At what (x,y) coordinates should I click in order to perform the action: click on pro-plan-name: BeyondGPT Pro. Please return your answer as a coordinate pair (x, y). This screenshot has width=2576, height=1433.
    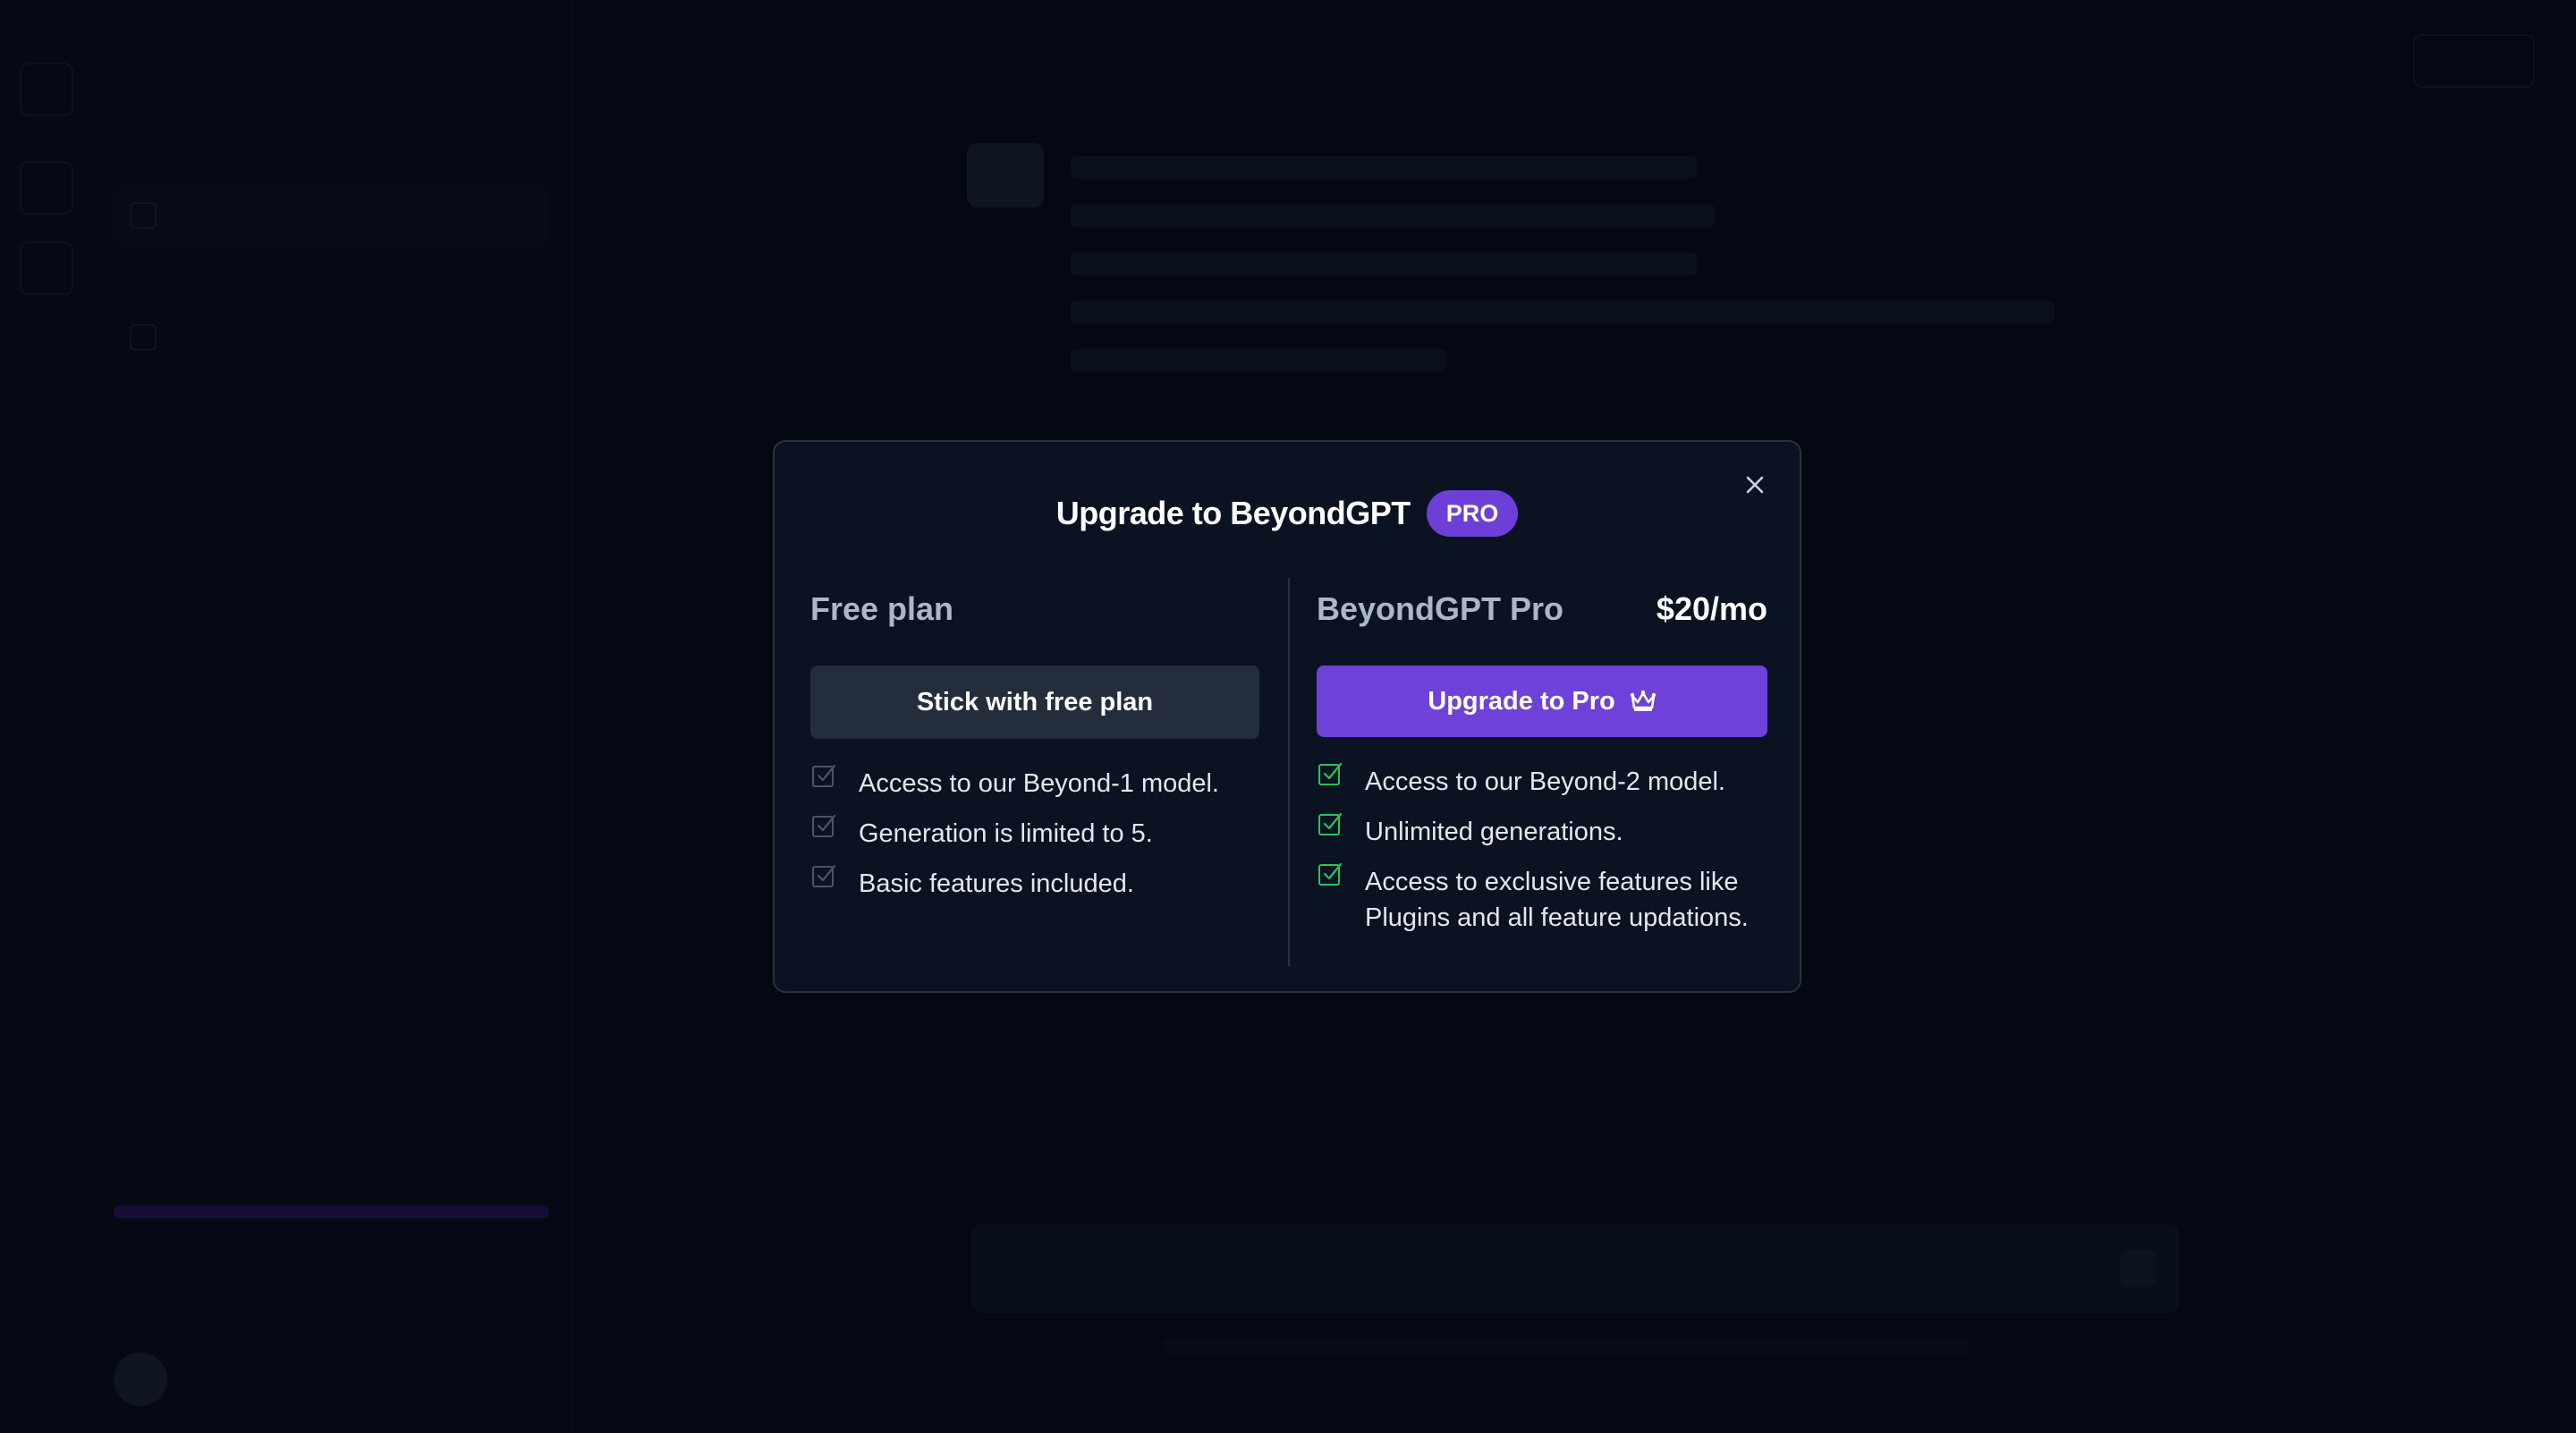
    Looking at the image, I should click on (1440, 608).